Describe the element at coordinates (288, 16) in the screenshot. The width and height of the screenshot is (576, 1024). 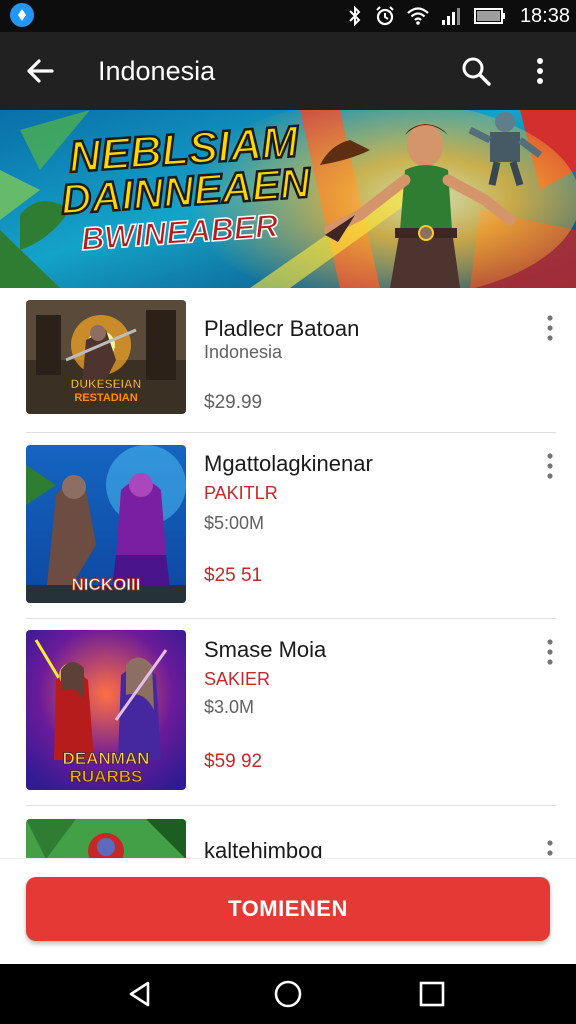
I see `status-bar: 18:38` at that location.